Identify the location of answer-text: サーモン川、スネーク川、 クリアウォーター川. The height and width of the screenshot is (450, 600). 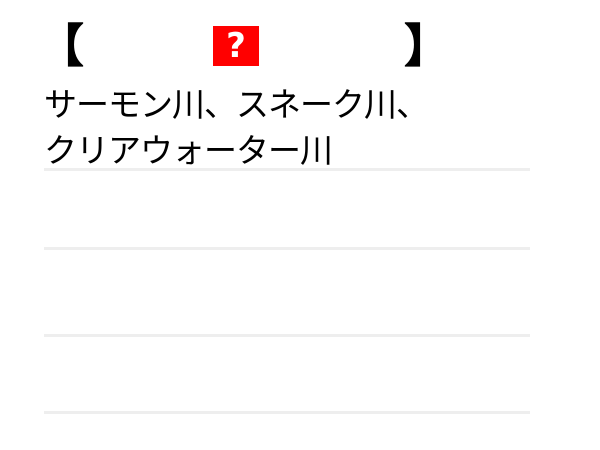
(236, 127).